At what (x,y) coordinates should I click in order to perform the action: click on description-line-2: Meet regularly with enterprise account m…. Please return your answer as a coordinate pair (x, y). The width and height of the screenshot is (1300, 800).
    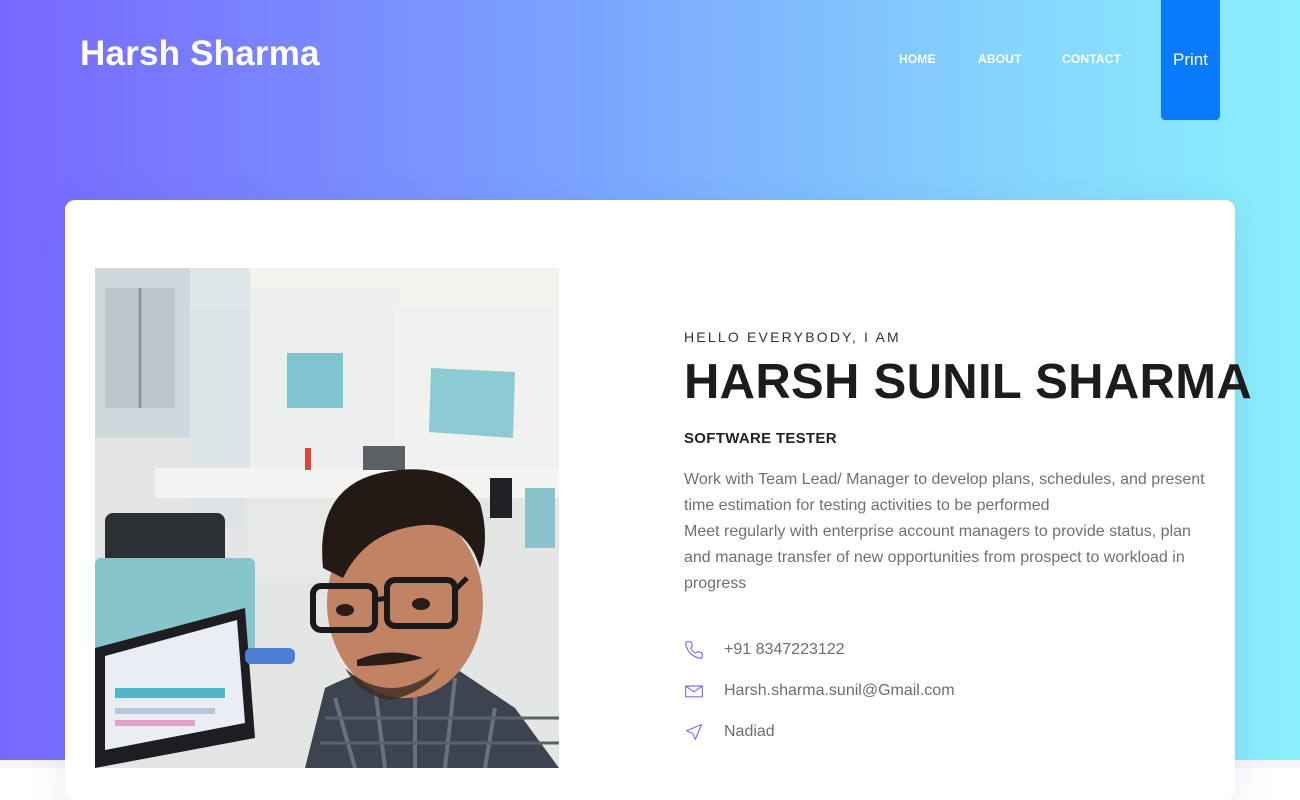
    Looking at the image, I should click on (937, 557).